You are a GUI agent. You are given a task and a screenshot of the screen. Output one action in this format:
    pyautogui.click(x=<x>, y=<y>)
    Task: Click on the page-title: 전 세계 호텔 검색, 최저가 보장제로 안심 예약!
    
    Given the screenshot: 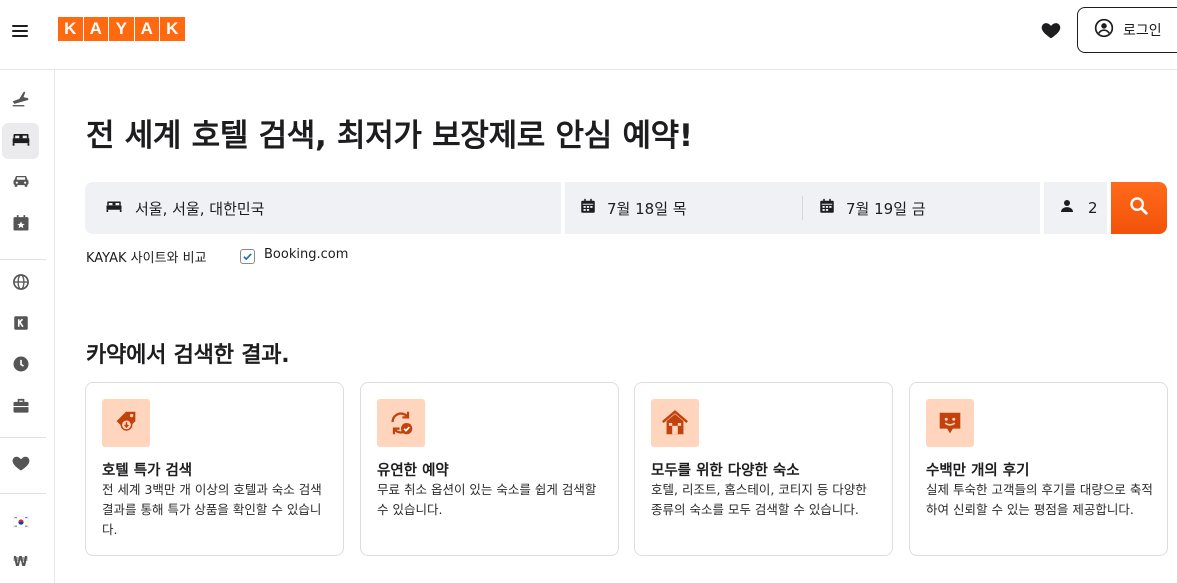 What is the action you would take?
    pyautogui.click(x=389, y=136)
    